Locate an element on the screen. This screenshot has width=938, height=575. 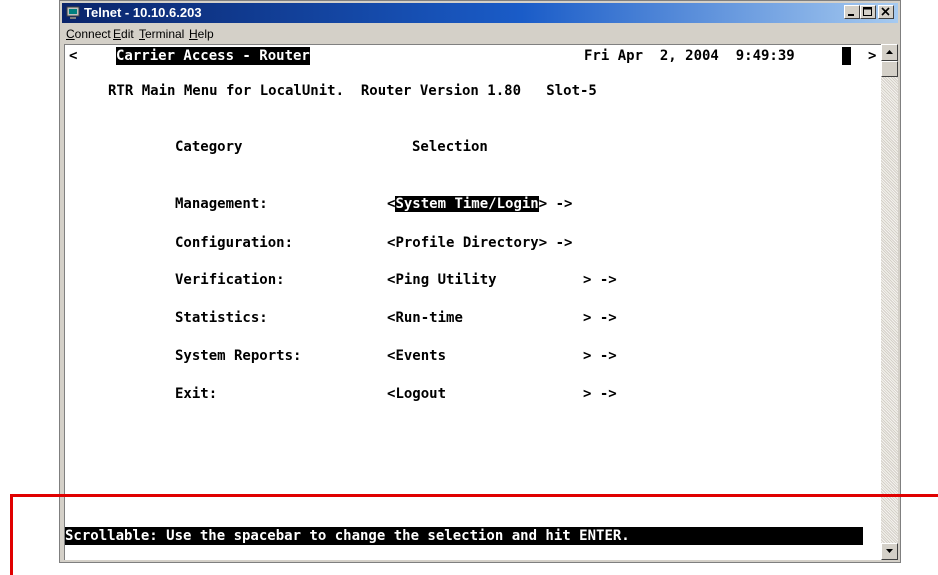
menu-help-rest: elp is located at coordinates (205, 34).